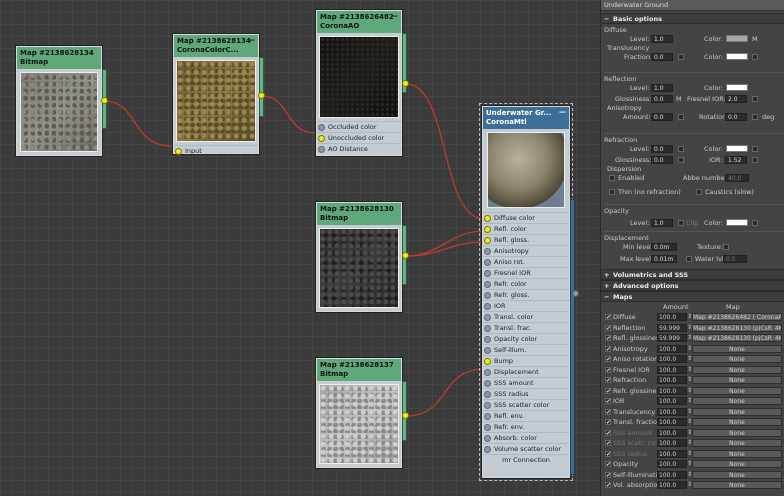 The width and height of the screenshot is (784, 496). I want to click on slot-displacement: Displacement, so click(526, 371).